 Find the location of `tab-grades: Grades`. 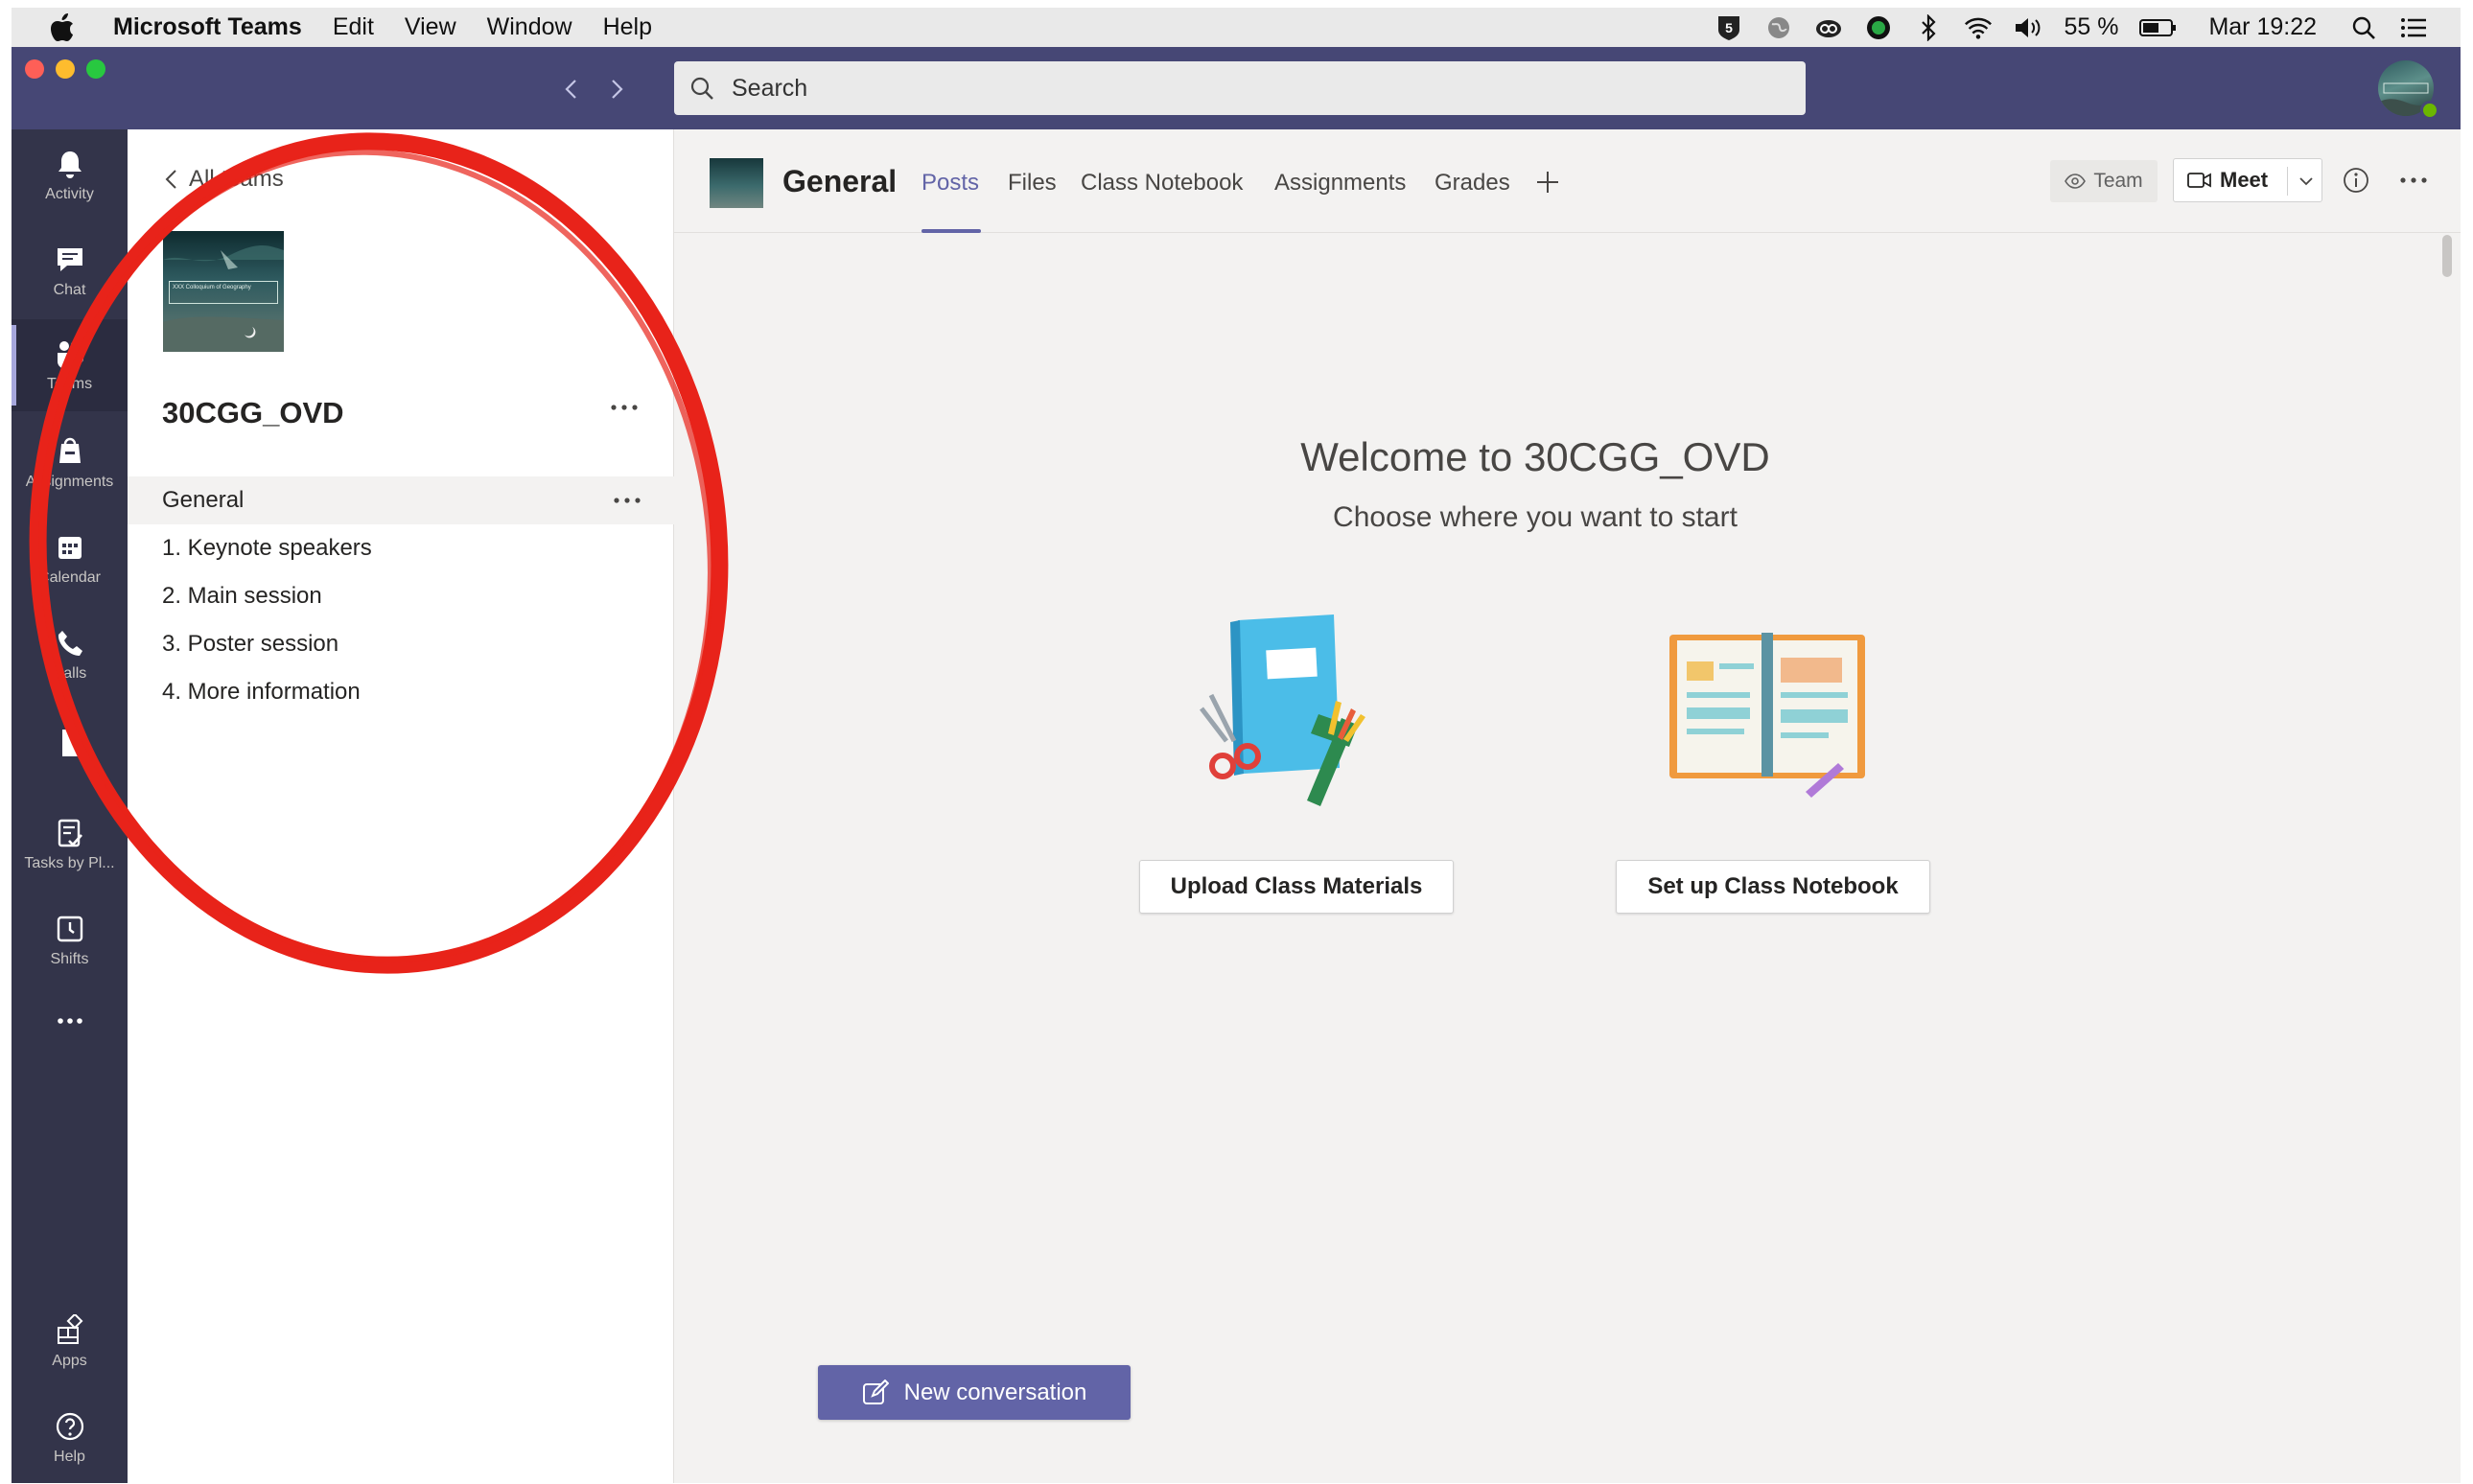

tab-grades: Grades is located at coordinates (1472, 184).